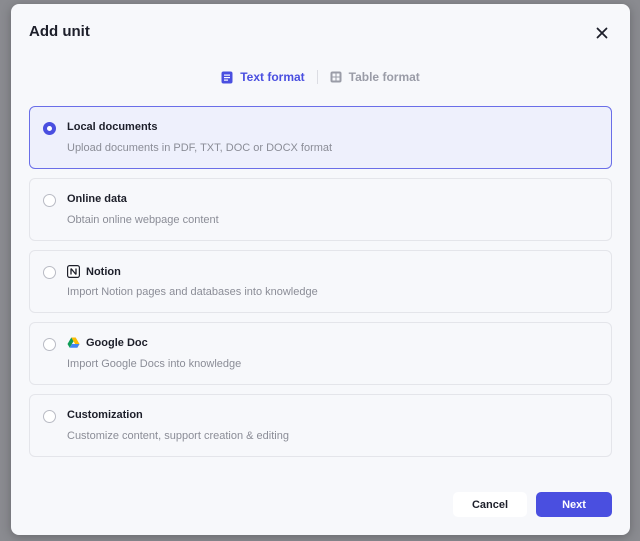 The width and height of the screenshot is (640, 541). What do you see at coordinates (336, 77) in the screenshot?
I see `table-icon` at bounding box center [336, 77].